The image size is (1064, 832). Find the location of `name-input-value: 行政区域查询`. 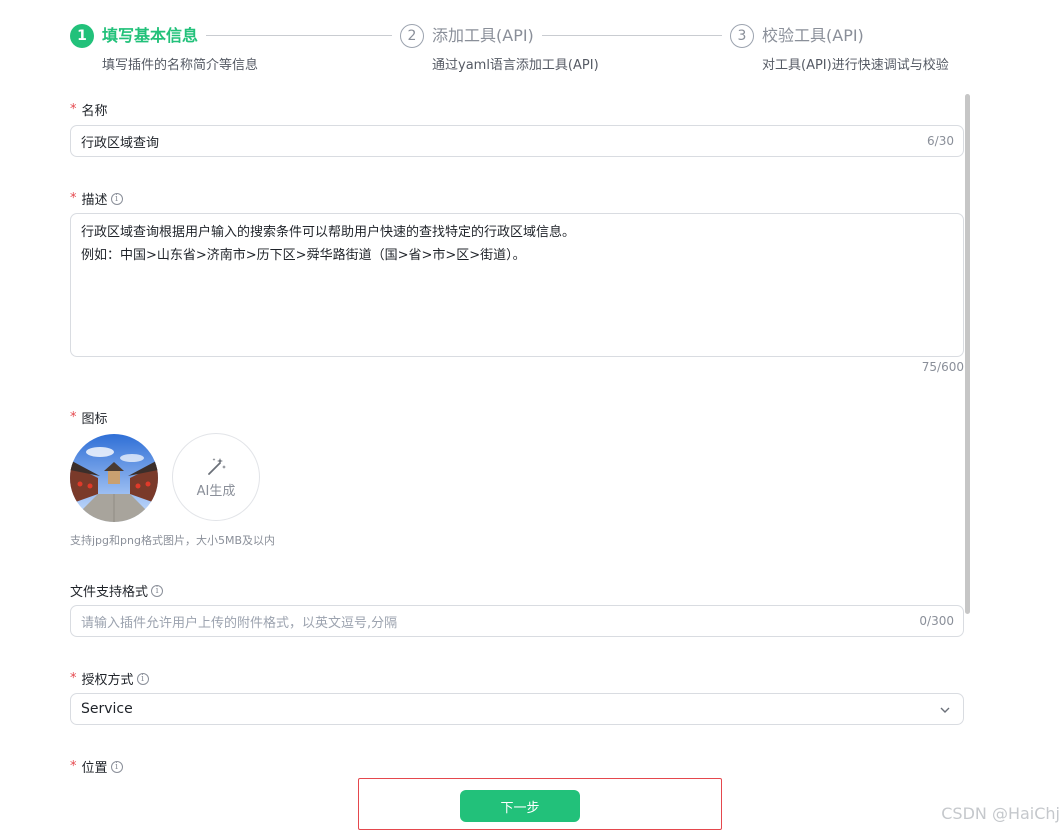

name-input-value: 行政区域查询 is located at coordinates (120, 143).